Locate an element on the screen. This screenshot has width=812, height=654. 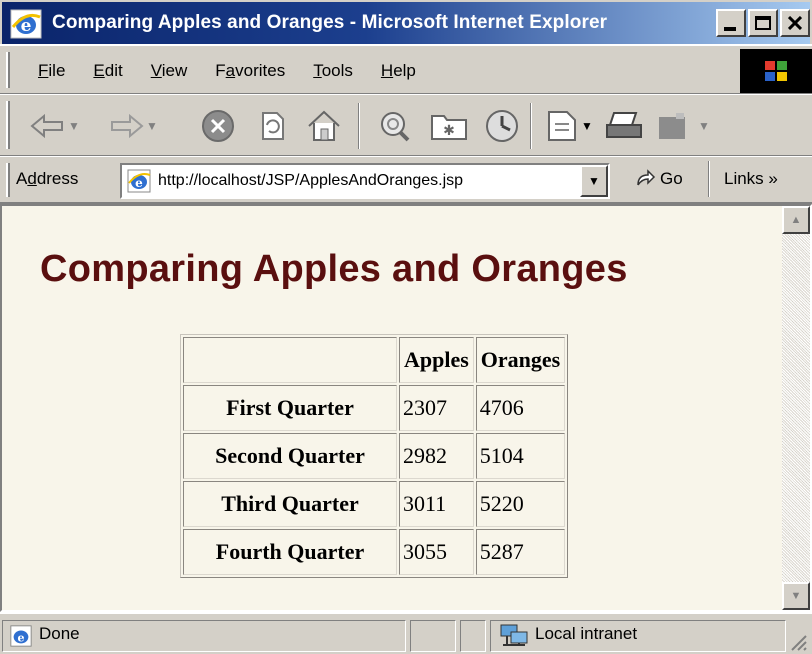
history-icon is located at coordinates (502, 126).